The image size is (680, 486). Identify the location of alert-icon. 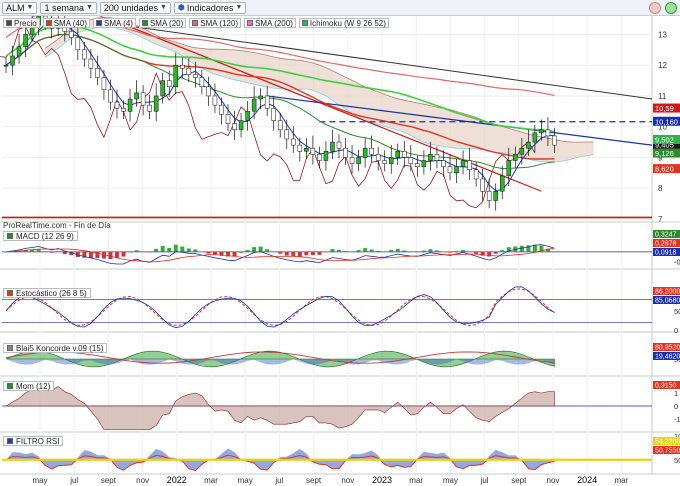
(655, 7).